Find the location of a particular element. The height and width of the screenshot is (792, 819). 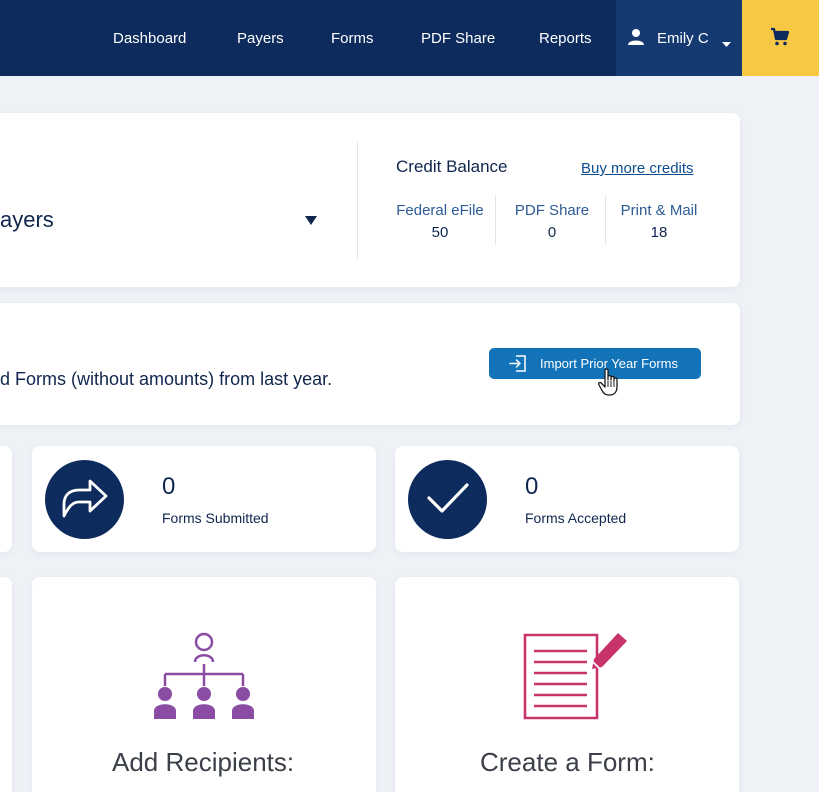

cart-icon is located at coordinates (780, 39).